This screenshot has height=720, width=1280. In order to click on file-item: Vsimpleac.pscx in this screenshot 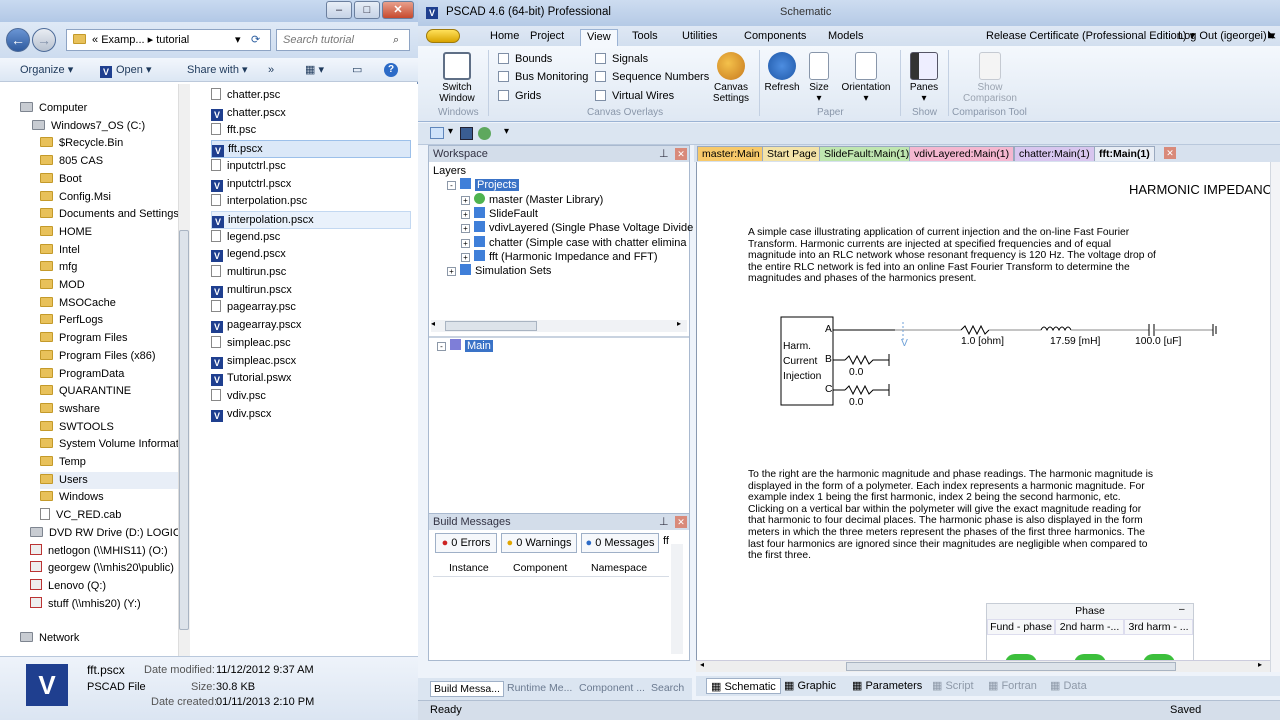, I will do `click(311, 362)`.